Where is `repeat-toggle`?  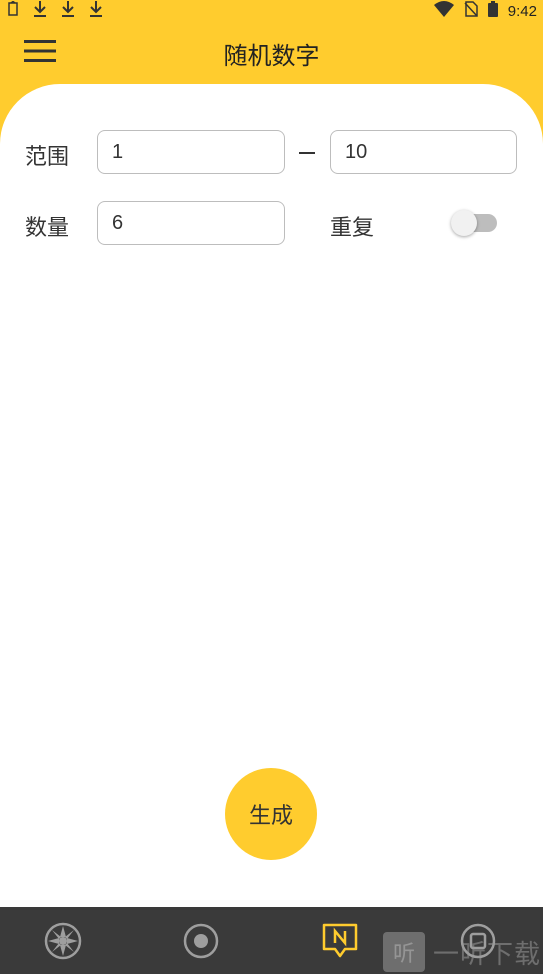 repeat-toggle is located at coordinates (475, 223).